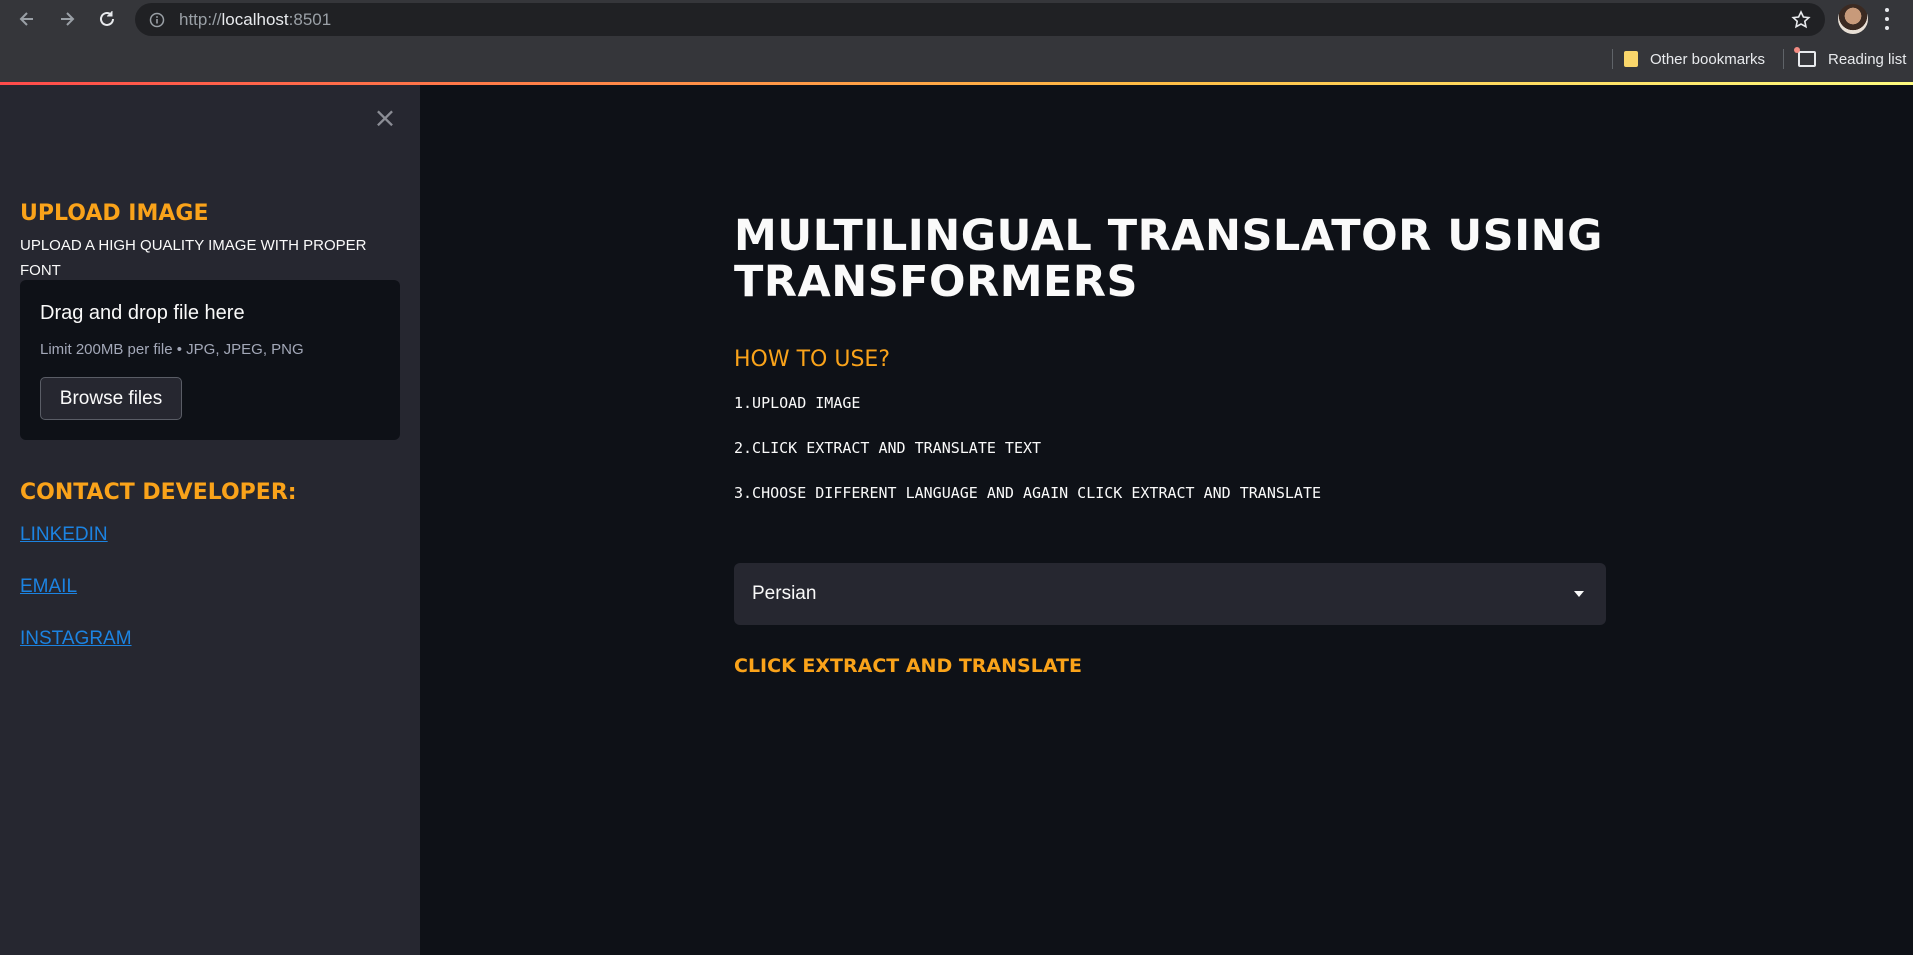 The height and width of the screenshot is (955, 1913). Describe the element at coordinates (1805, 57) in the screenshot. I see `reading-list-icon` at that location.